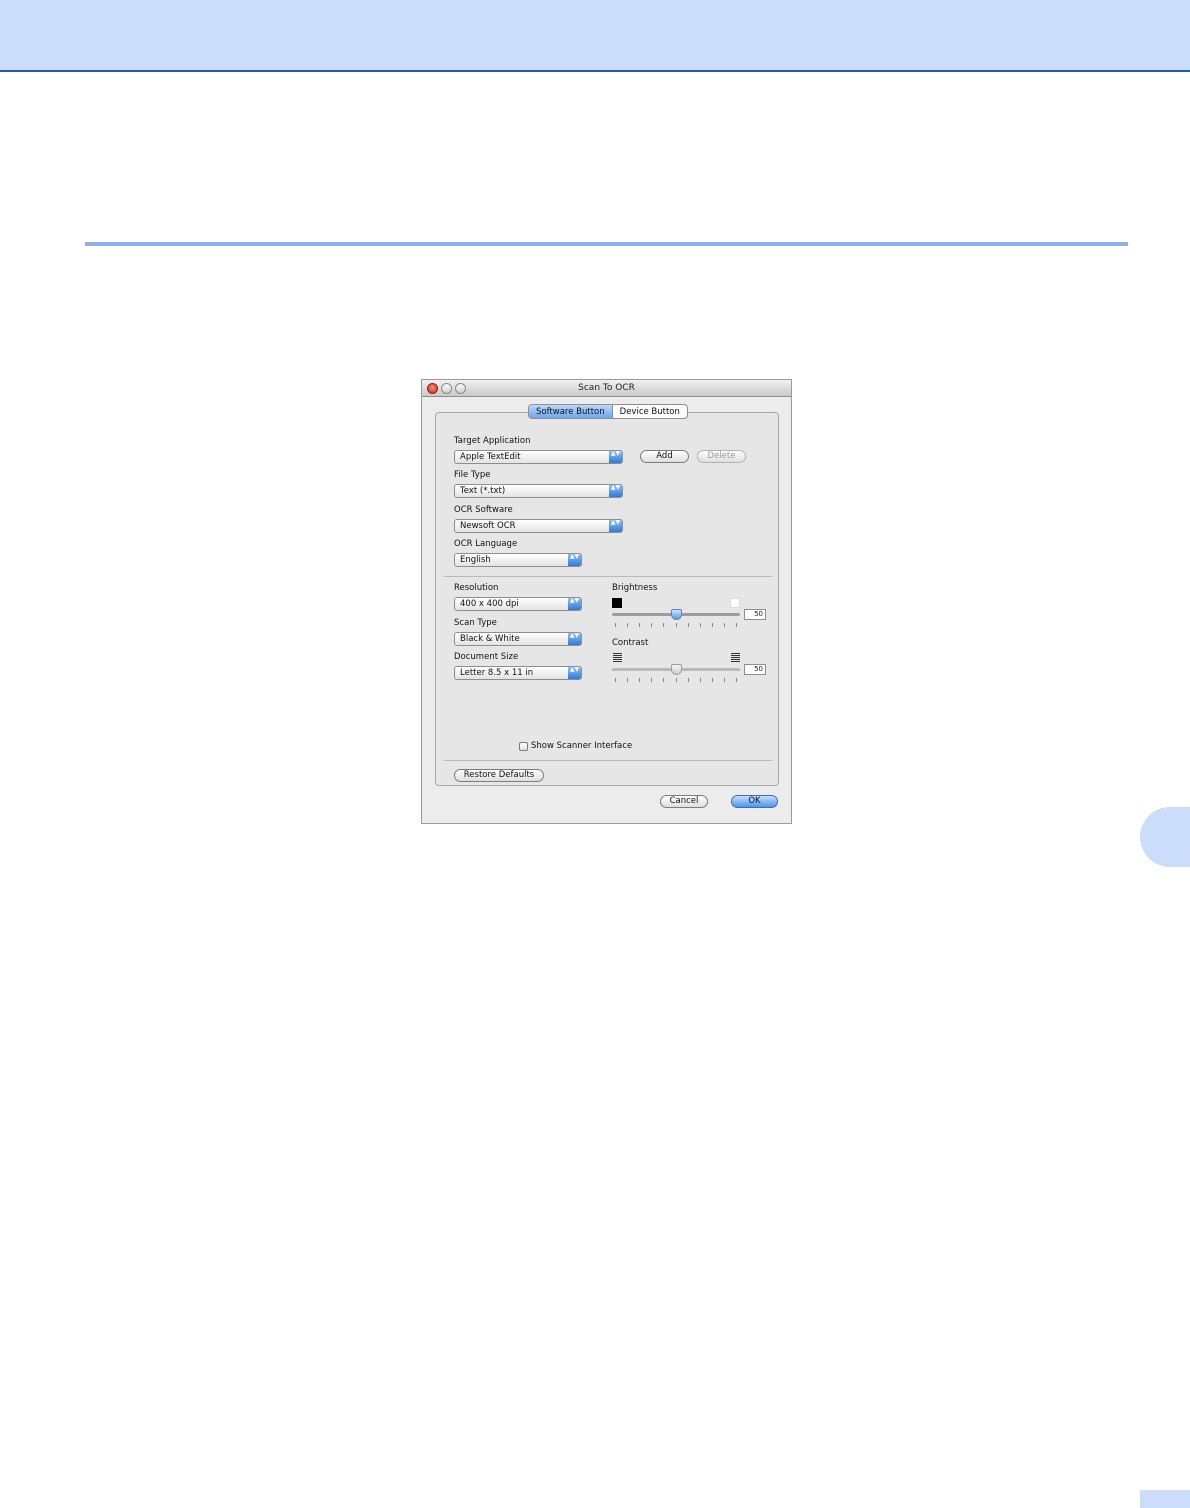 Image resolution: width=1190 pixels, height=1508 pixels. What do you see at coordinates (755, 669) in the screenshot?
I see `contrast-value-field: 50` at bounding box center [755, 669].